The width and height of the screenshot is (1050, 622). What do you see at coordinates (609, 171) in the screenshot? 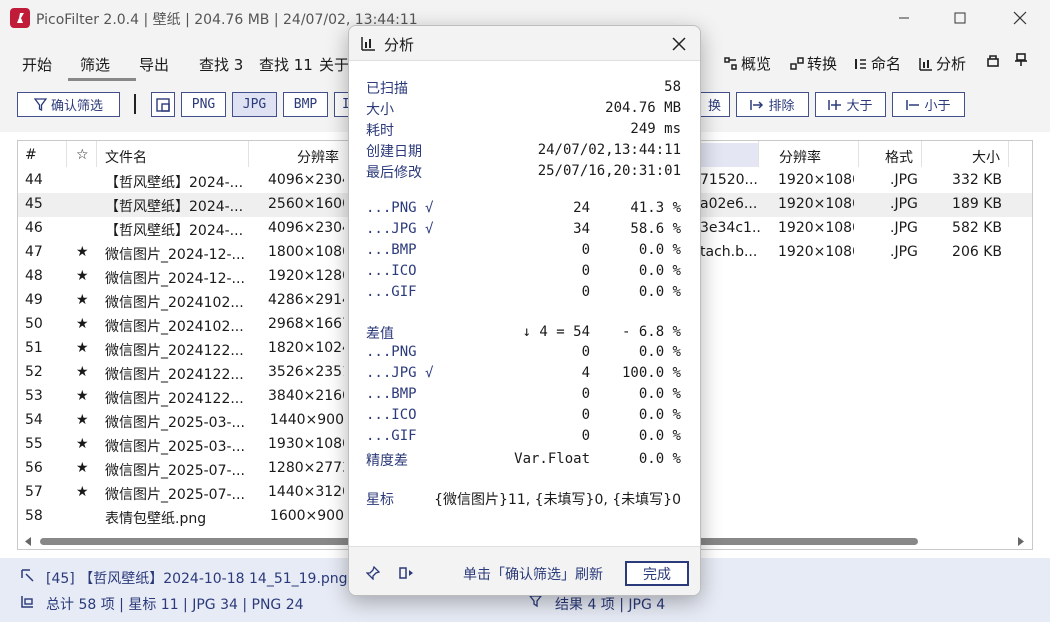
I see `modified-value: 25/07/16,20:31:01` at bounding box center [609, 171].